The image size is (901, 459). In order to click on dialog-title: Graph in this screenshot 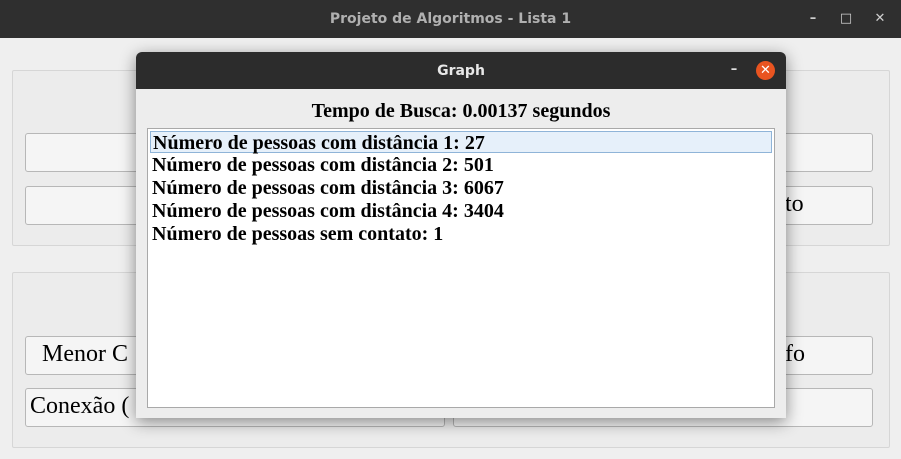, I will do `click(461, 71)`.